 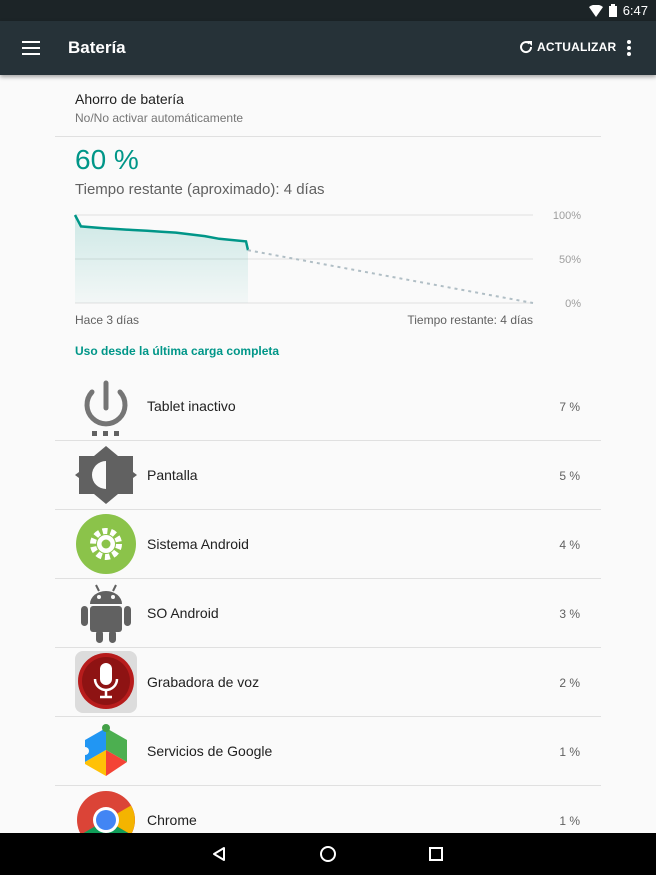 I want to click on x-label-end: Tiempo restante: 4 días, so click(x=470, y=320).